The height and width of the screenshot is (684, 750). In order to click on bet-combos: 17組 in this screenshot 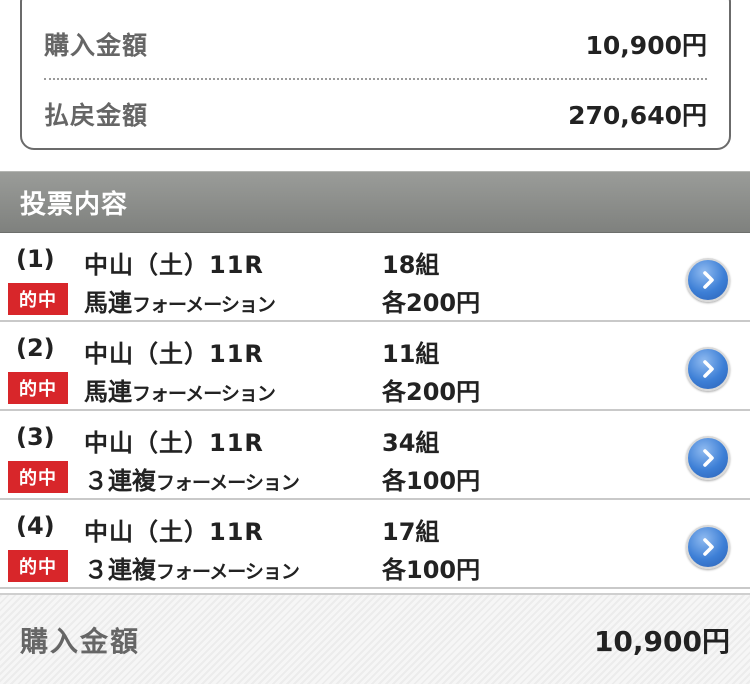, I will do `click(411, 532)`.